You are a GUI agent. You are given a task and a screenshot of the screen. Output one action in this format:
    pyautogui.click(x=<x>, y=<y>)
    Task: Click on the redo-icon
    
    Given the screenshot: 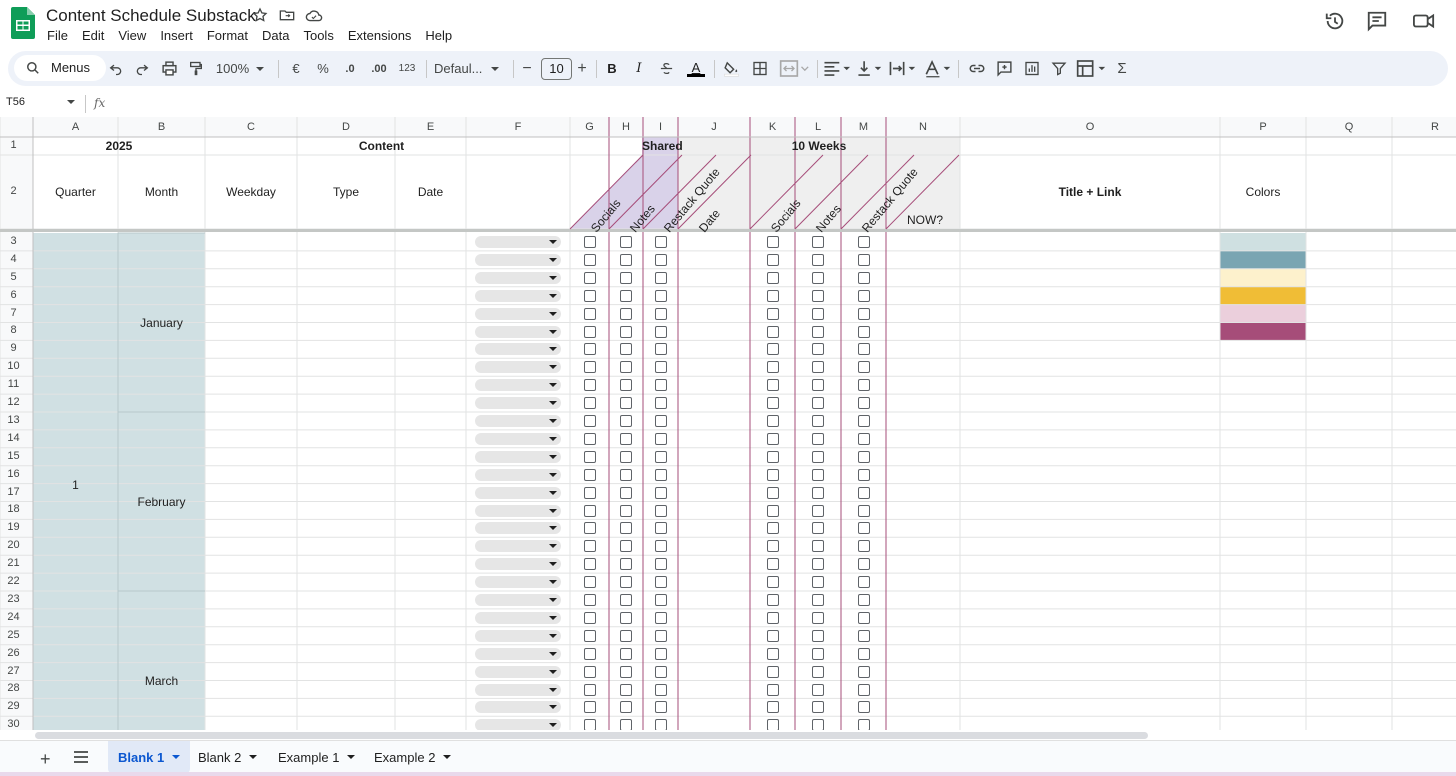 What is the action you would take?
    pyautogui.click(x=142, y=68)
    